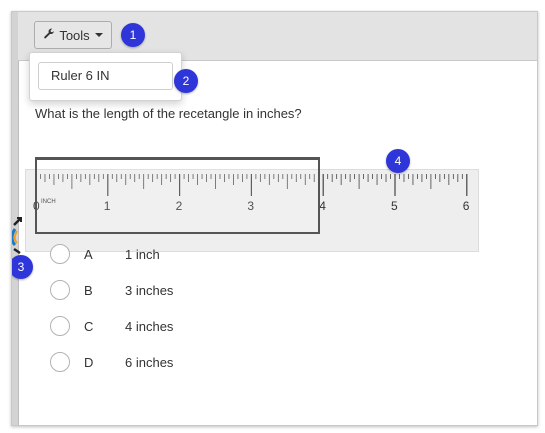  Describe the element at coordinates (149, 326) in the screenshot. I see `option-text: 4 inches` at that location.